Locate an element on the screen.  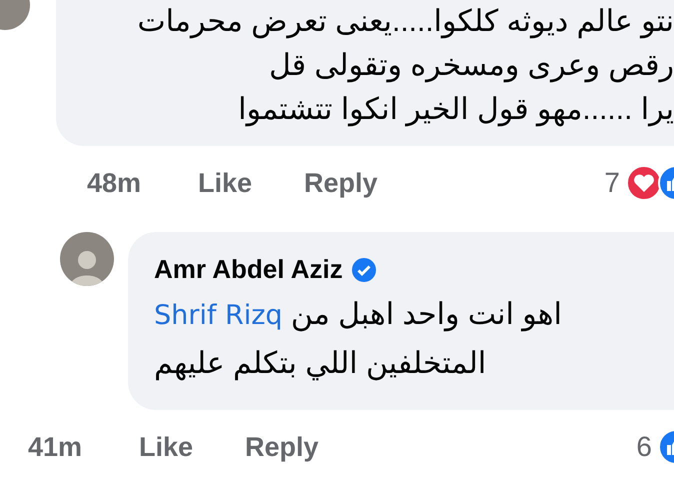
heart-reaction-icon is located at coordinates (644, 183).